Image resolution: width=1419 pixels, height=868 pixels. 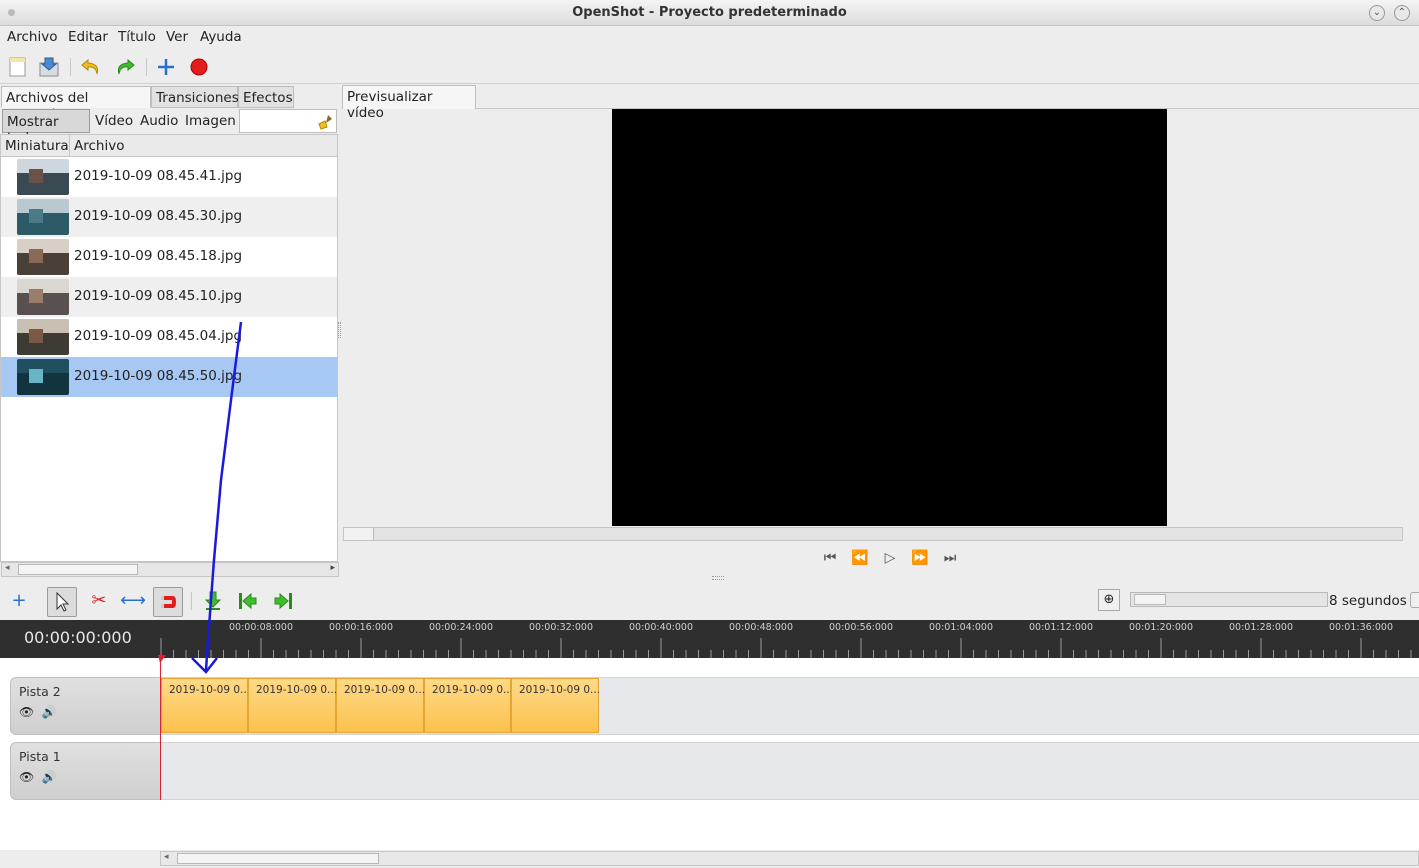 What do you see at coordinates (213, 602) in the screenshot?
I see `add-marker-icon` at bounding box center [213, 602].